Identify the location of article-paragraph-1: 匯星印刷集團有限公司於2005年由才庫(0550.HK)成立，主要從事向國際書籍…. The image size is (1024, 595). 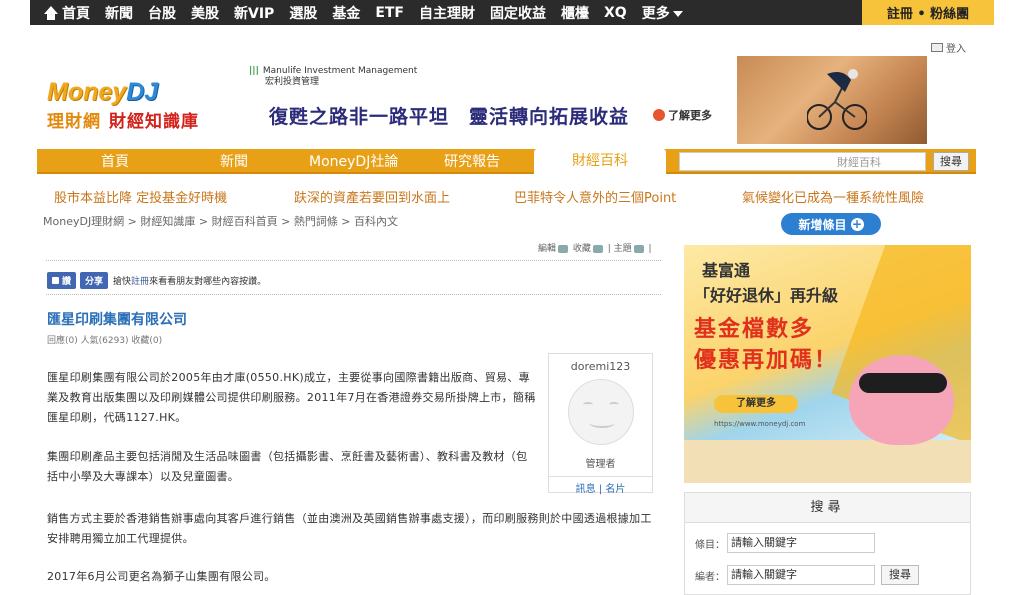
(291, 397).